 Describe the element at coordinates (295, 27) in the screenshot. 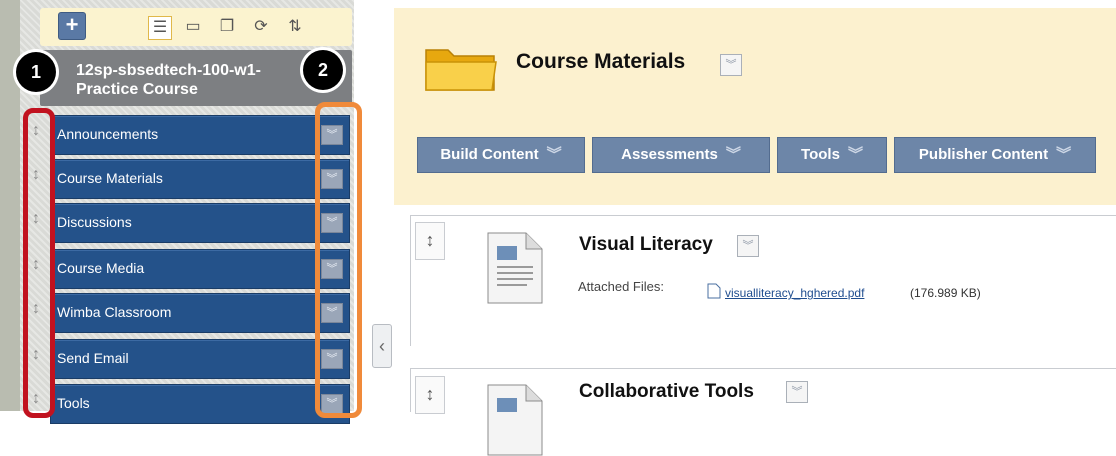

I see `sort-icon: ⇅` at that location.